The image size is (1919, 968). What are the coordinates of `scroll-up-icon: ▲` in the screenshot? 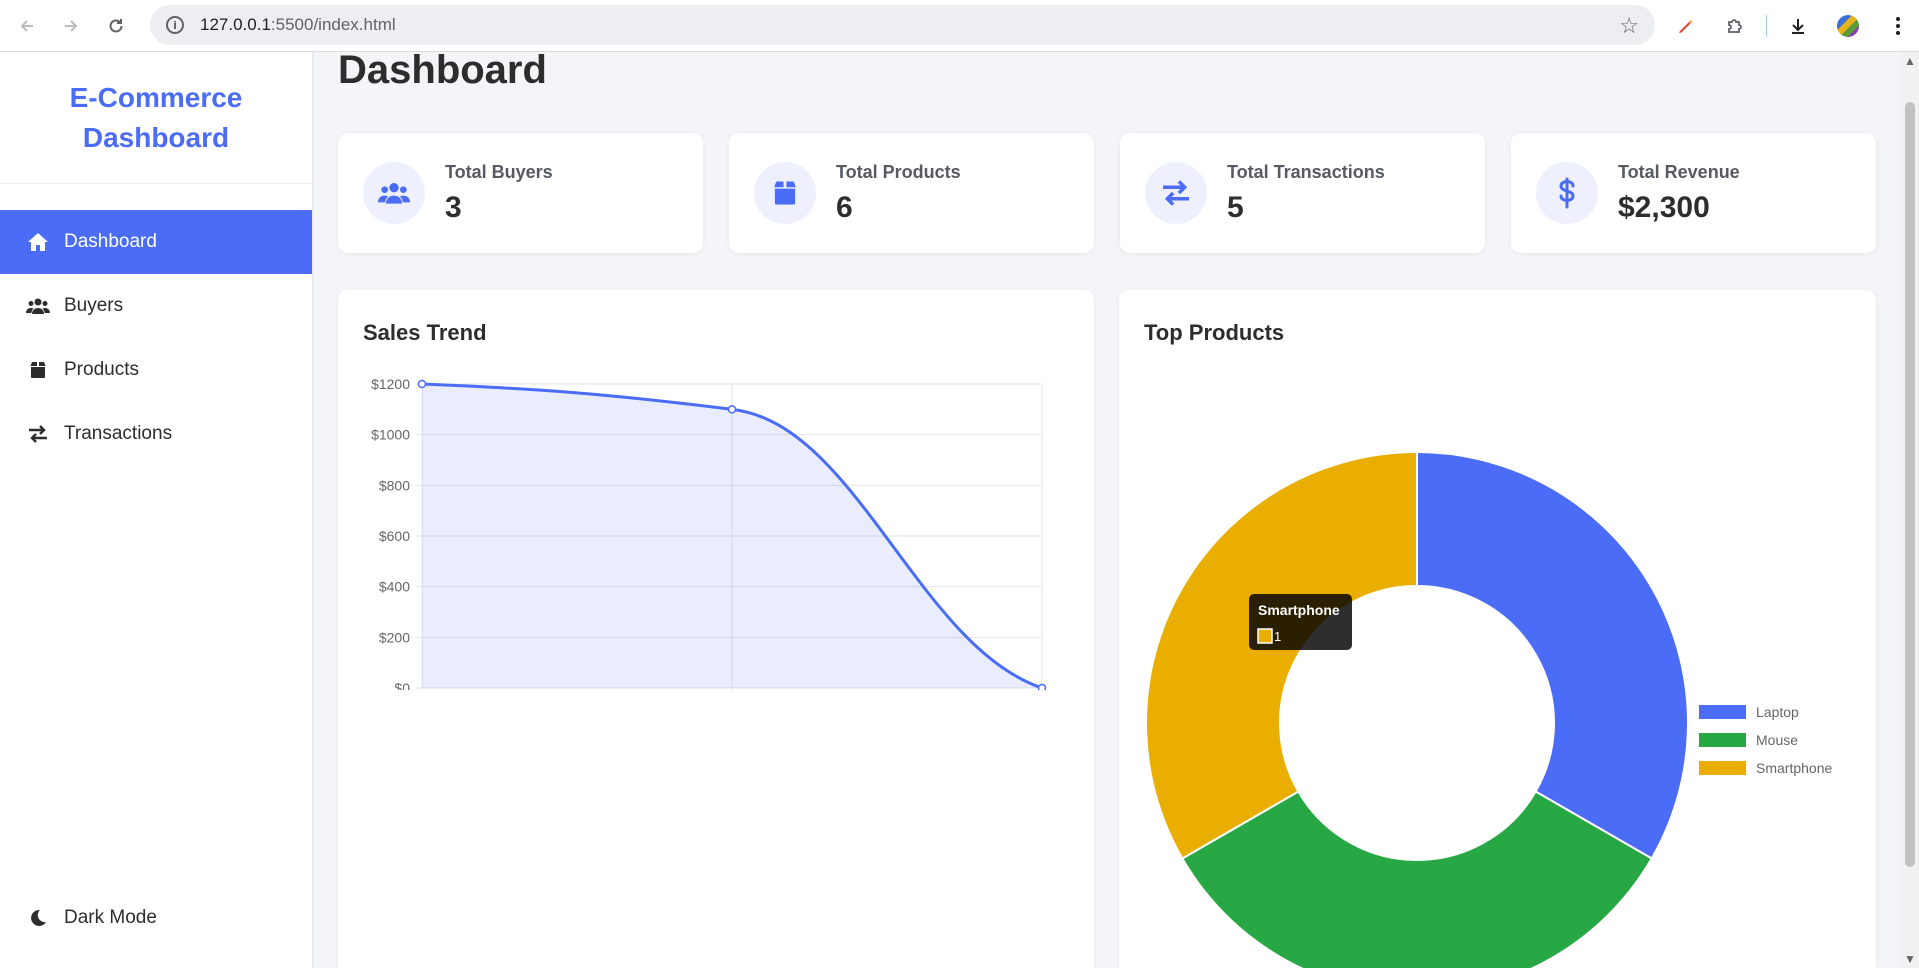 It's located at (1910, 61).